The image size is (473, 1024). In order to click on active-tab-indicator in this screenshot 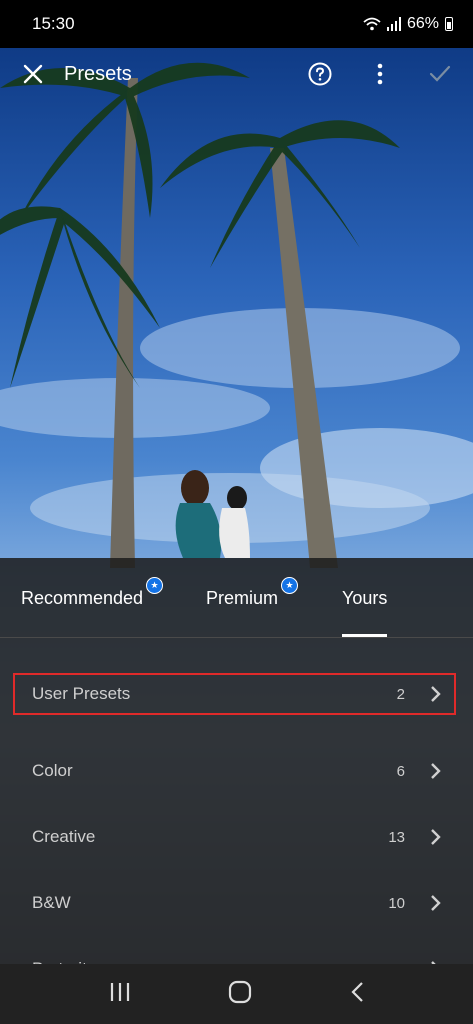, I will do `click(364, 635)`.